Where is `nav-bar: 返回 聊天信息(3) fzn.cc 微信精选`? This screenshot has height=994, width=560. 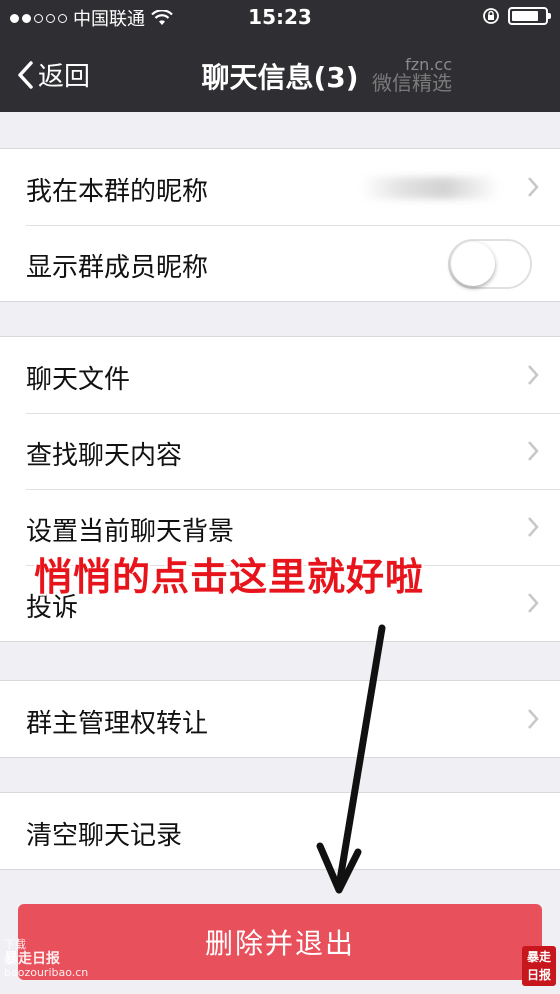 nav-bar: 返回 聊天信息(3) fzn.cc 微信精选 is located at coordinates (280, 74).